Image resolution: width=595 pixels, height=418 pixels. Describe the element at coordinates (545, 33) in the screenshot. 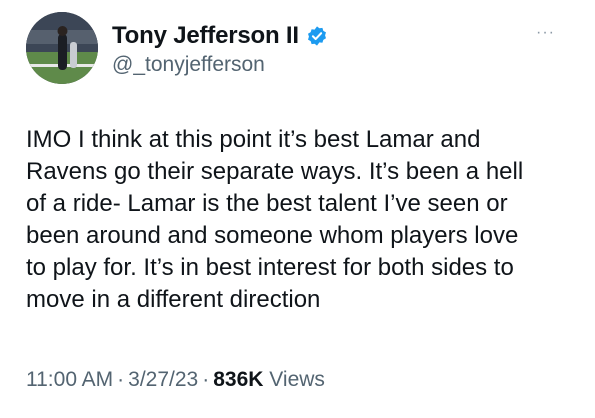

I see `more-horizontal-icon: ···` at that location.